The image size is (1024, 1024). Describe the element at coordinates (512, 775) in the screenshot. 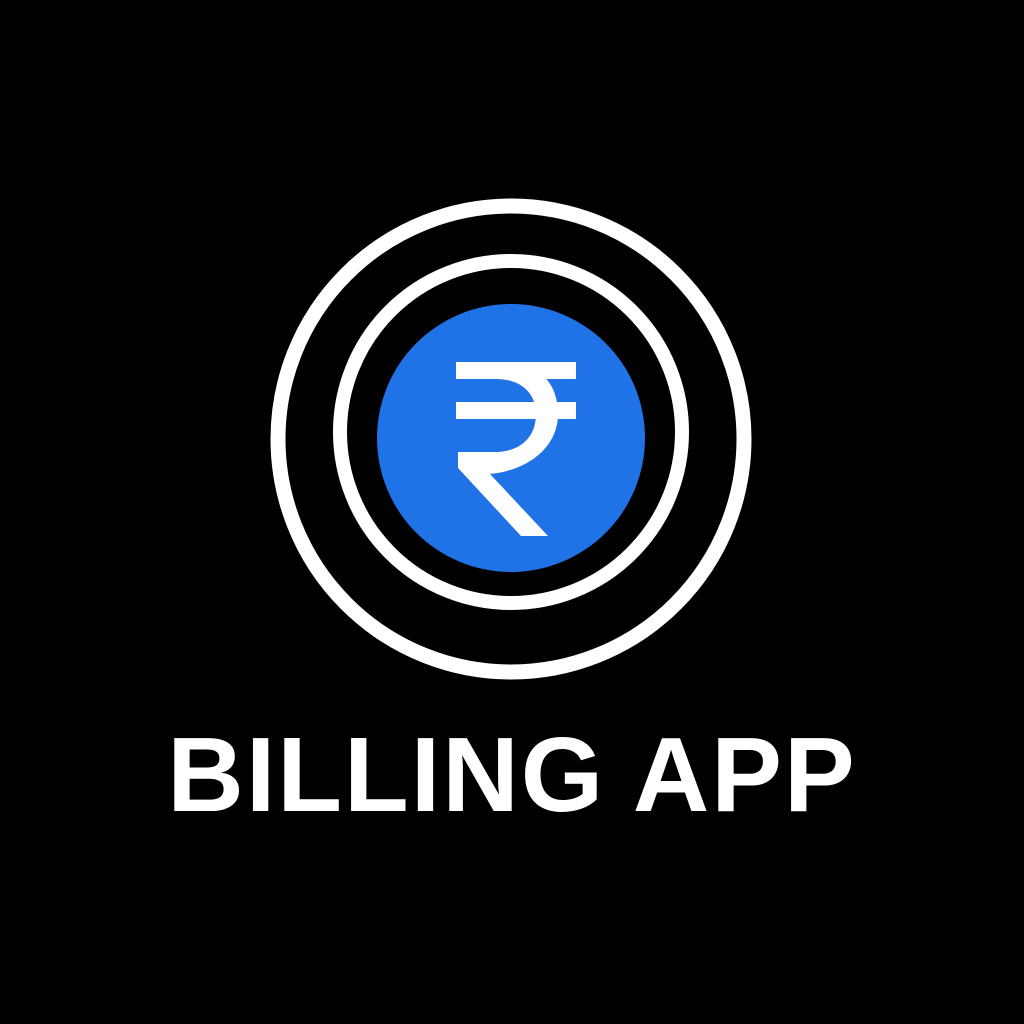

I see `app-title: BILLING APP` at that location.